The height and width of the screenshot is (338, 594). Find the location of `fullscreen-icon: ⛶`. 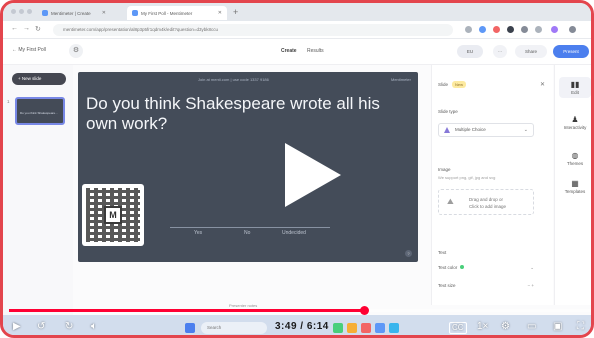

fullscreen-icon: ⛶ is located at coordinates (580, 327).